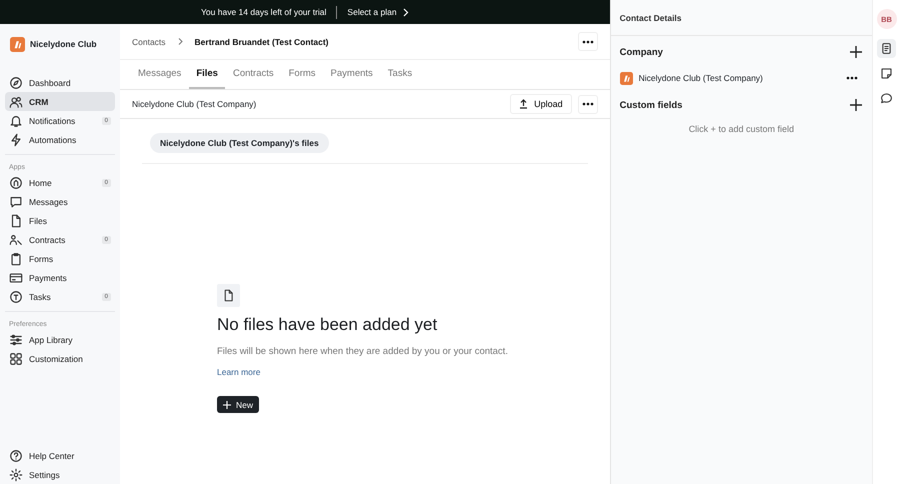 This screenshot has height=484, width=900. I want to click on empty-title: No files have been added yet, so click(327, 325).